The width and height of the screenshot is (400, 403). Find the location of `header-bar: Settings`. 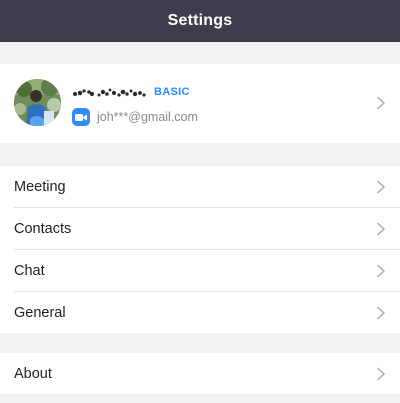

header-bar: Settings is located at coordinates (200, 21).